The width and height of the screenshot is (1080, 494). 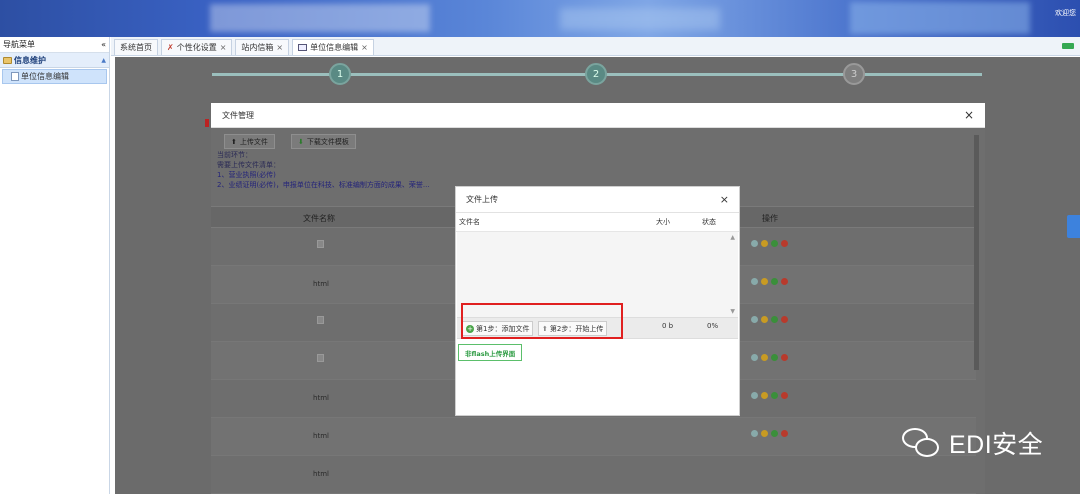 I want to click on sidebar-item-unit-edit: 单位信息编辑, so click(x=54, y=76).